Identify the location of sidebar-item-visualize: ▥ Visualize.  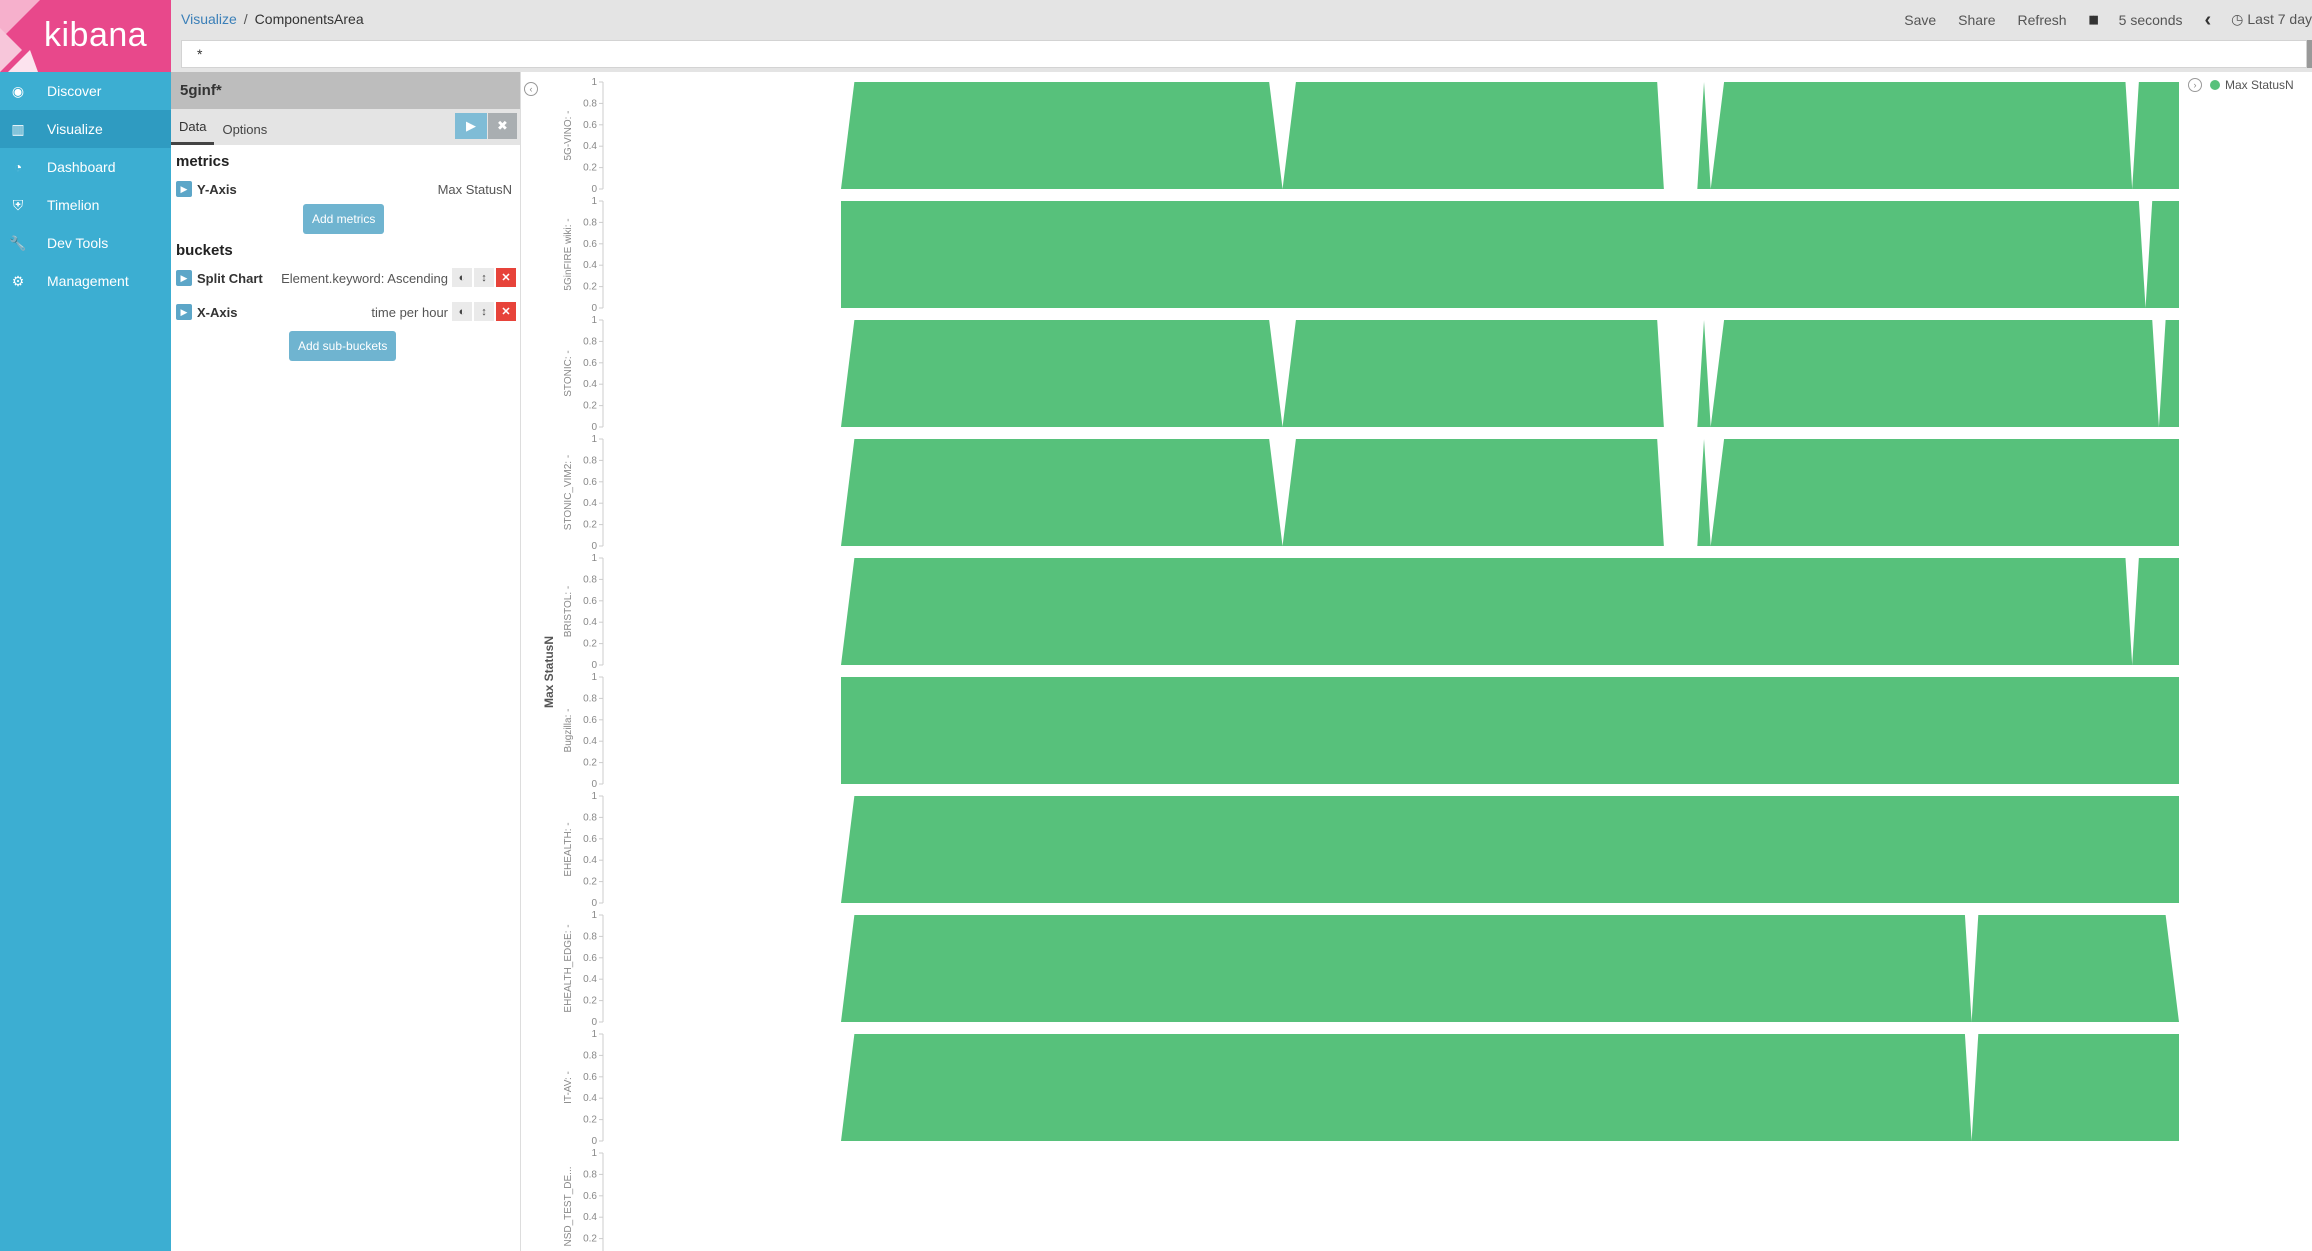
(85, 129).